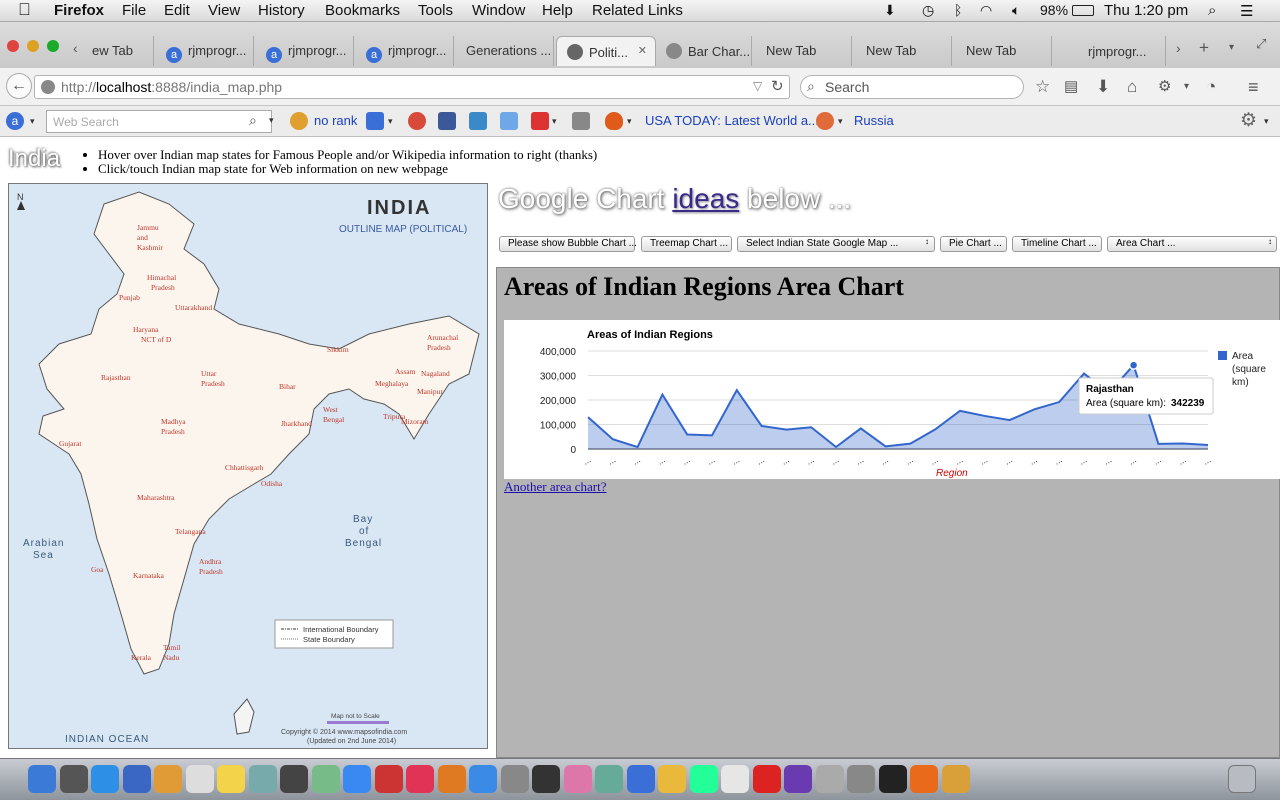 The width and height of the screenshot is (1280, 800). I want to click on bluetooth-icon: ᛒ, so click(958, 10).